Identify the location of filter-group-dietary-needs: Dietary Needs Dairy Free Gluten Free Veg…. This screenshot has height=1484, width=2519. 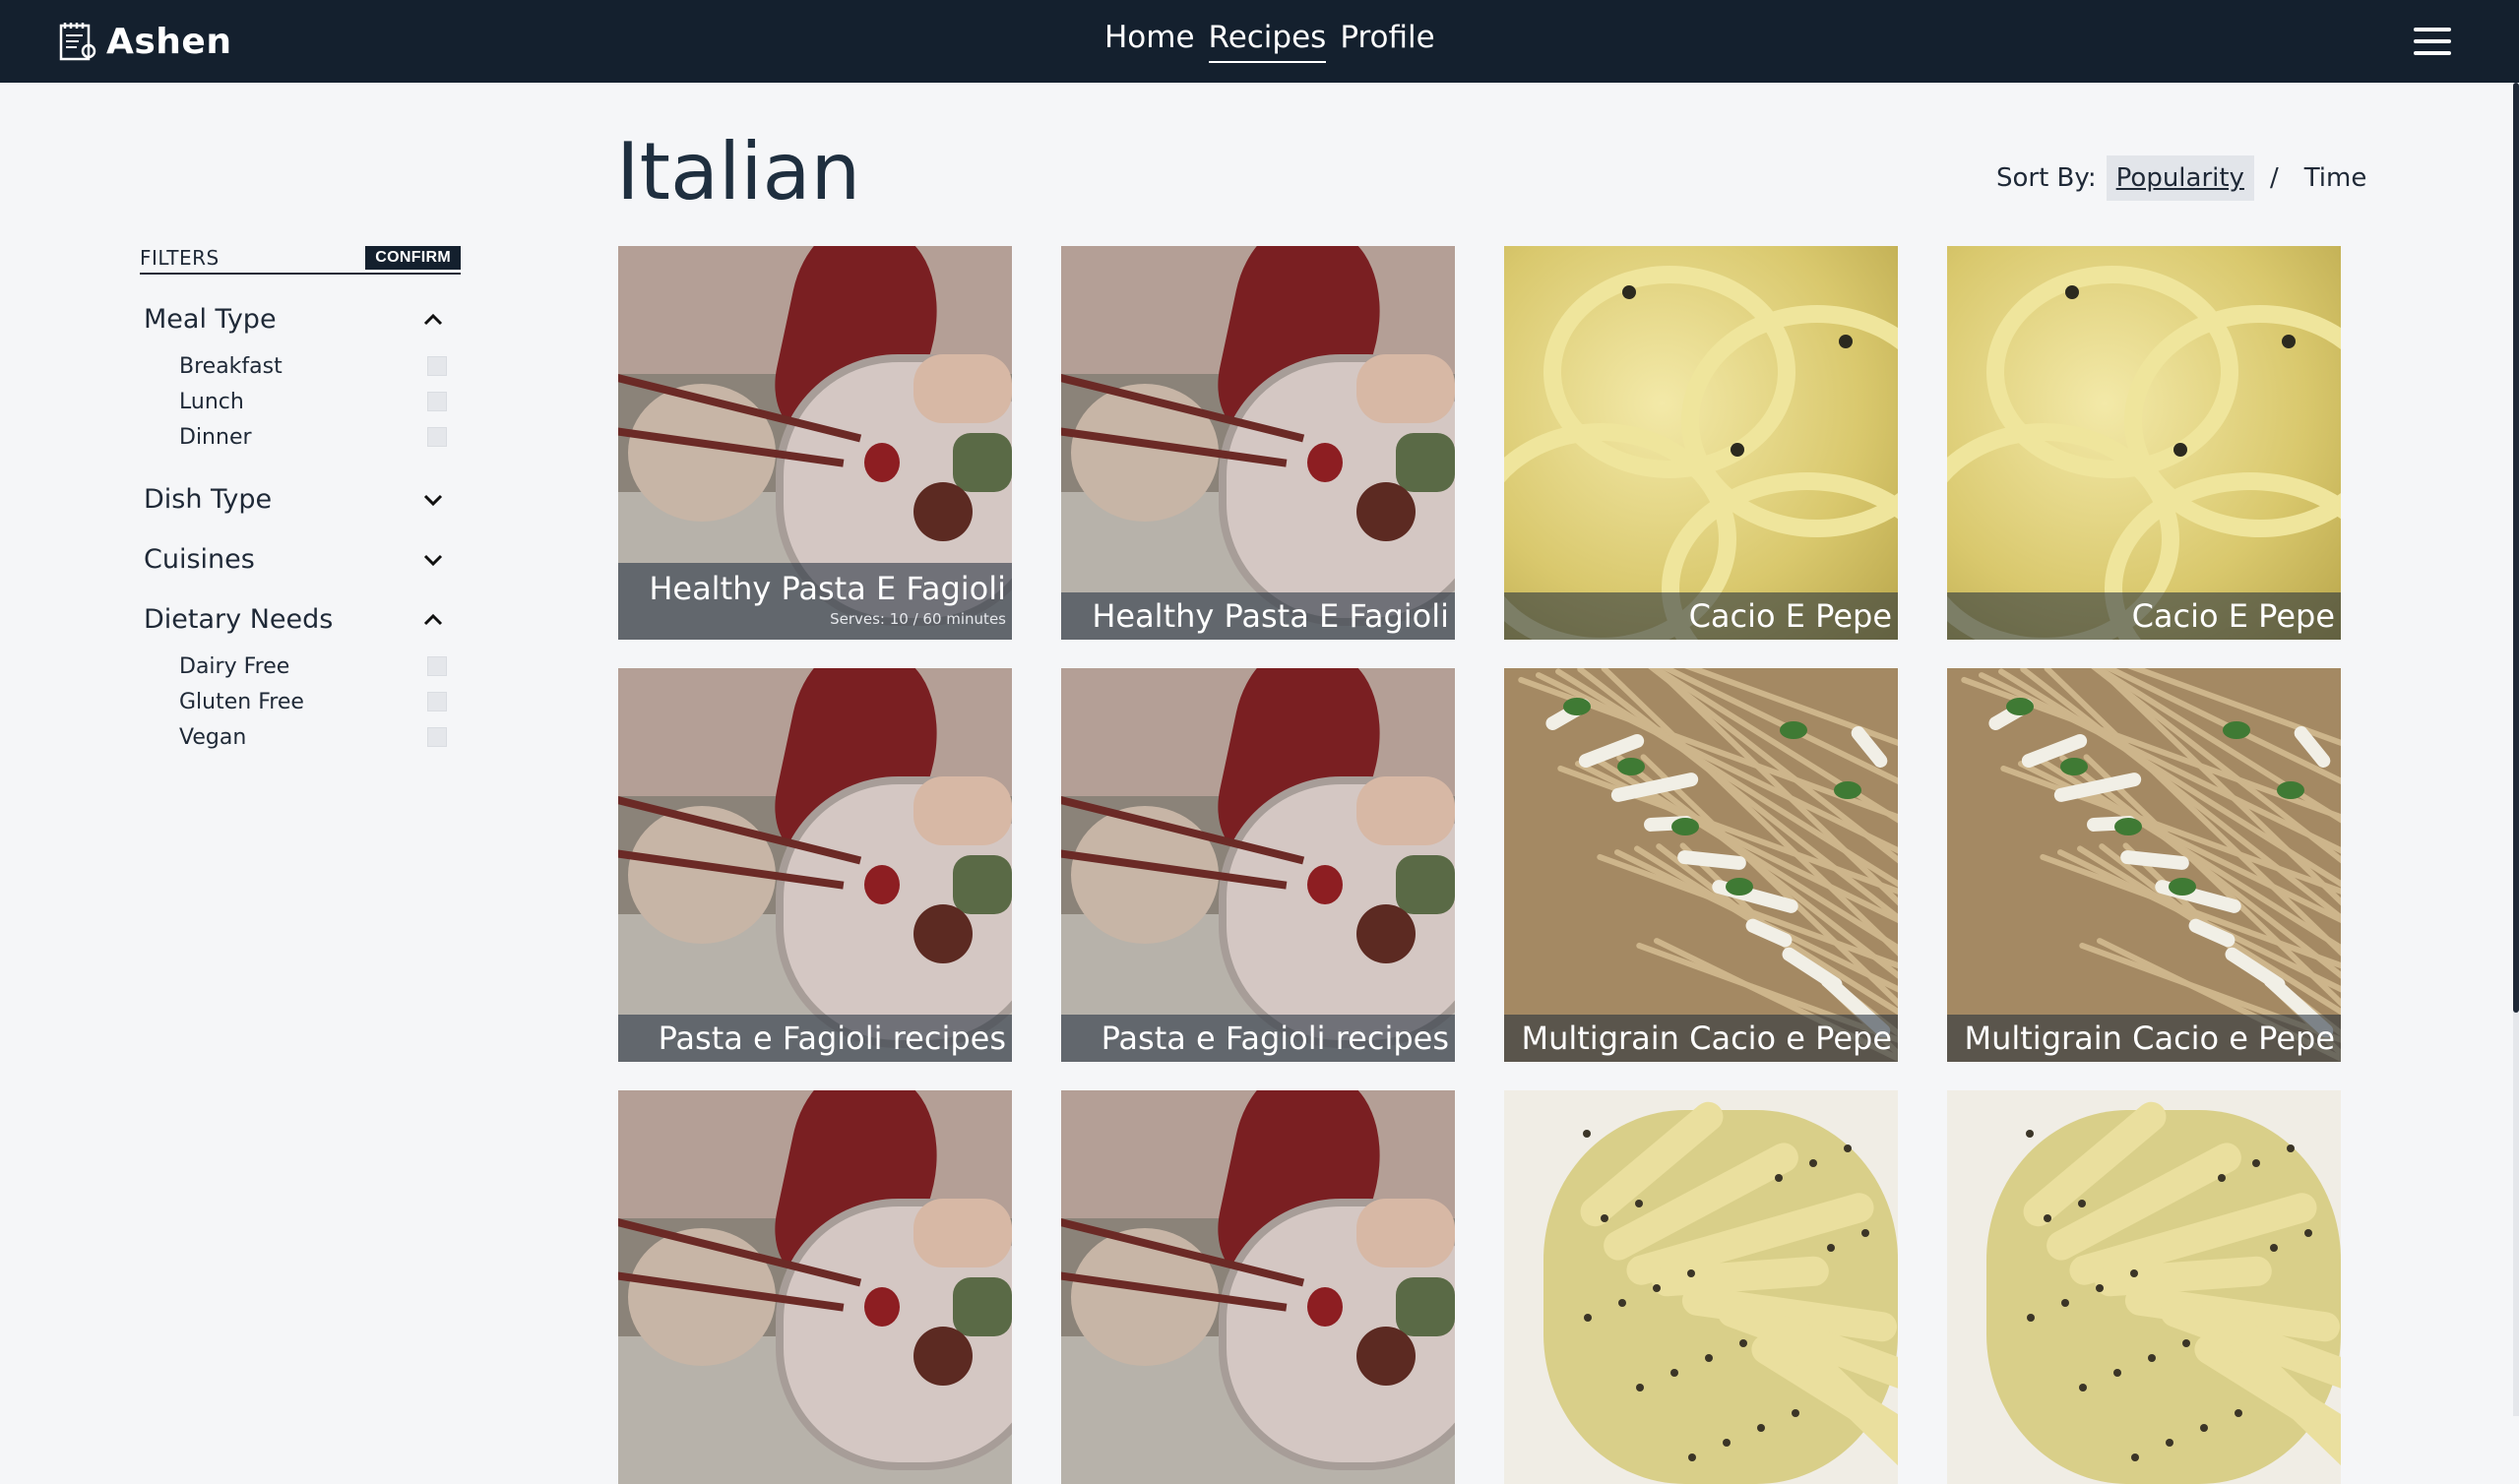
(300, 680).